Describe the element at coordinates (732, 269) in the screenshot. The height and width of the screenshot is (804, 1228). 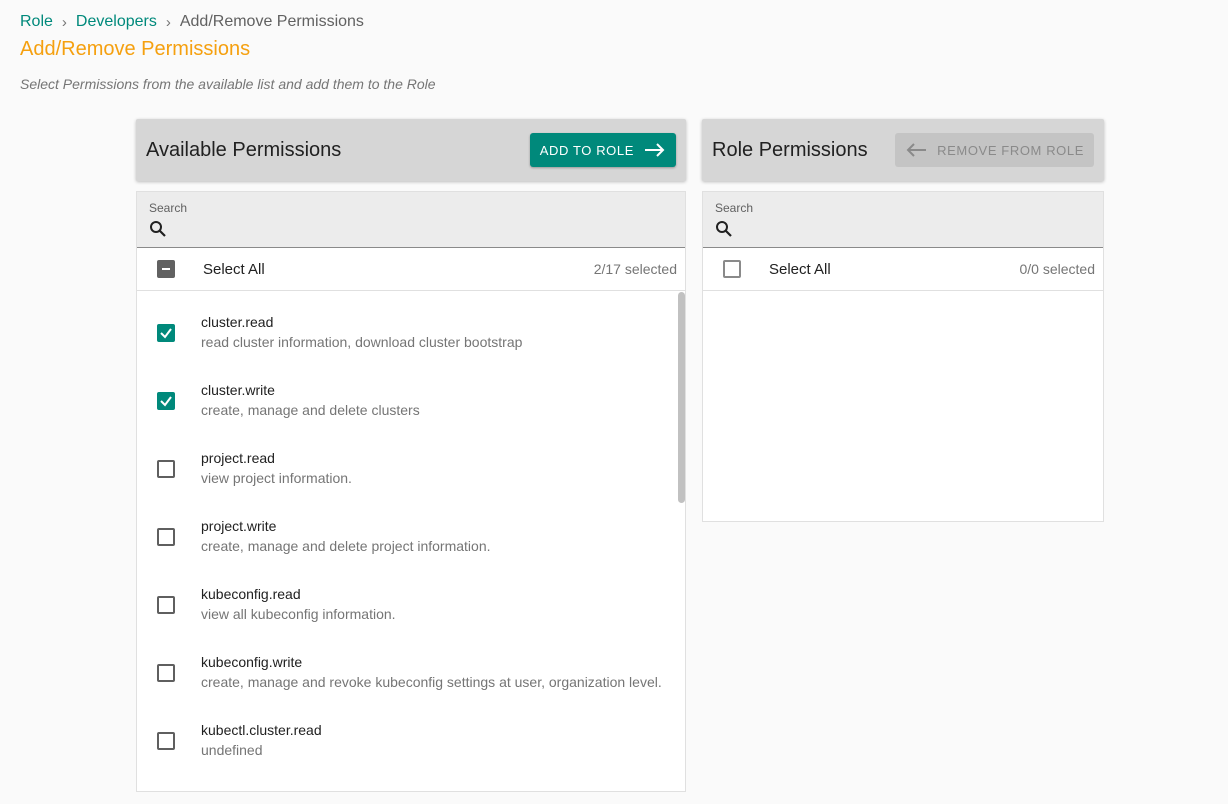
I see `role-select-all-checkbox` at that location.